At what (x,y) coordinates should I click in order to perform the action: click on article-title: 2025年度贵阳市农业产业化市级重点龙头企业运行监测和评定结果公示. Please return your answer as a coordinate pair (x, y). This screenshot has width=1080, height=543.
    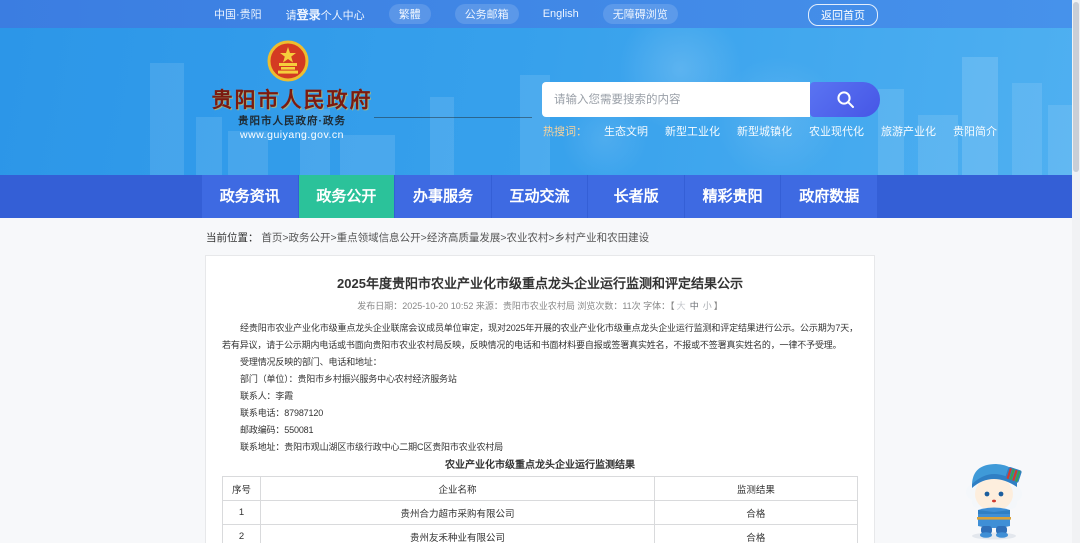
    Looking at the image, I should click on (540, 283).